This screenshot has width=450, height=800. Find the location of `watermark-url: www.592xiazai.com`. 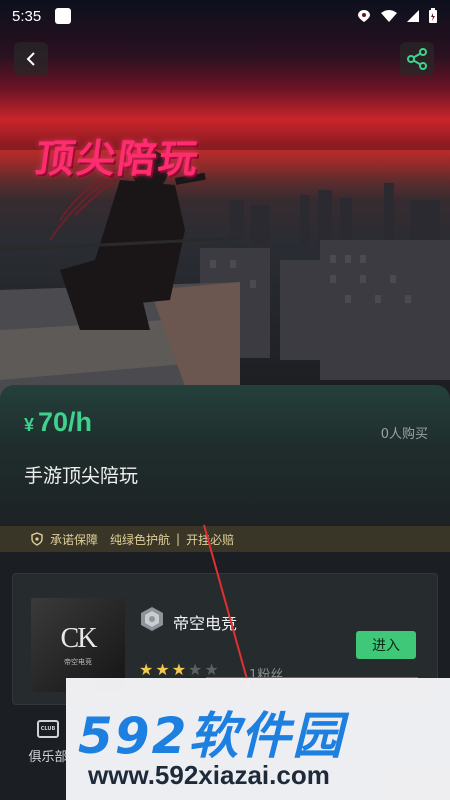

watermark-url: www.592xiazai.com is located at coordinates (209, 775).